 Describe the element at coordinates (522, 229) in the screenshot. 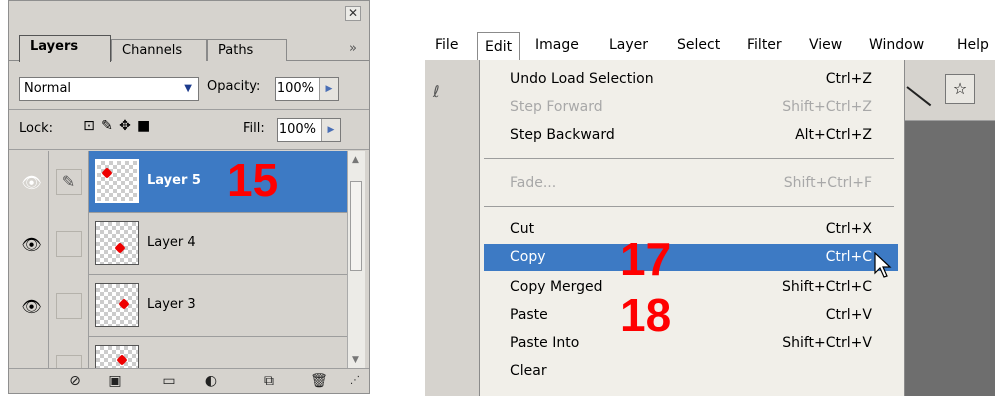

I see `menu-item-label: Cut` at that location.